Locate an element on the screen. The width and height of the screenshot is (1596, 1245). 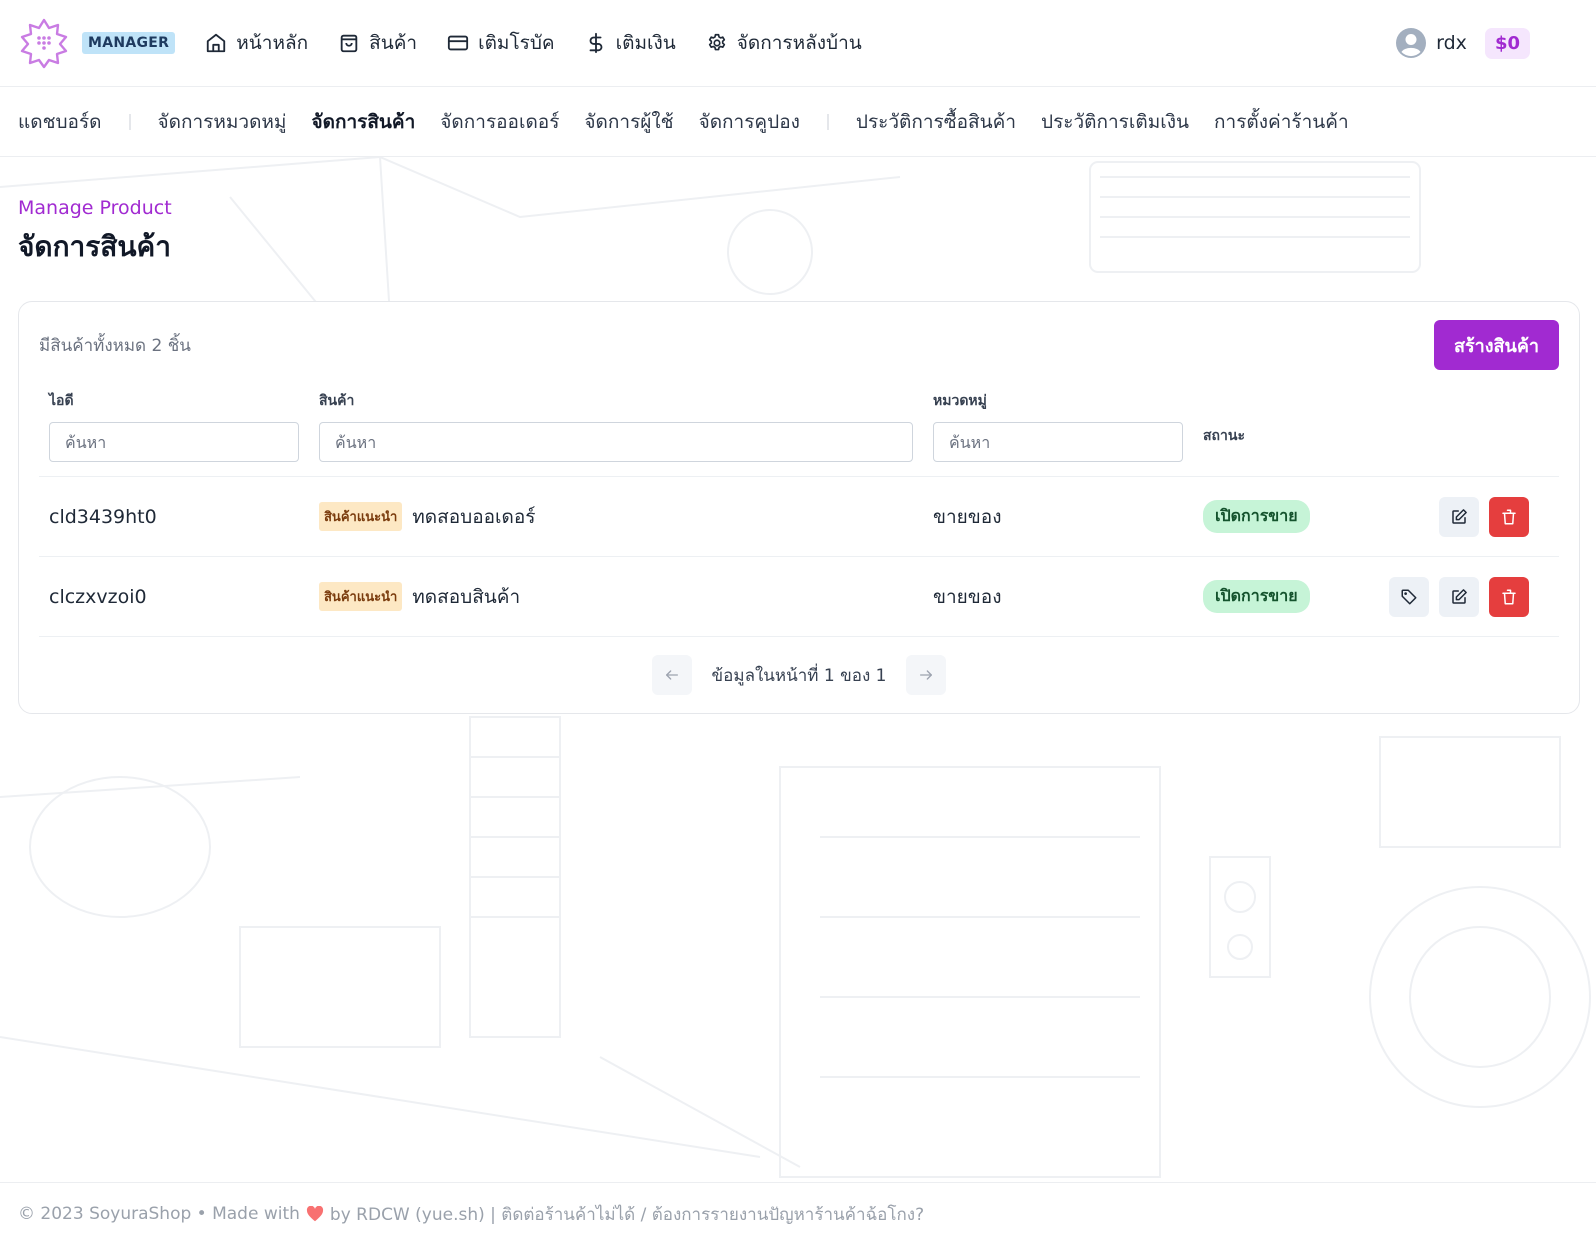
nav-products-label: สินค้า is located at coordinates (393, 43).